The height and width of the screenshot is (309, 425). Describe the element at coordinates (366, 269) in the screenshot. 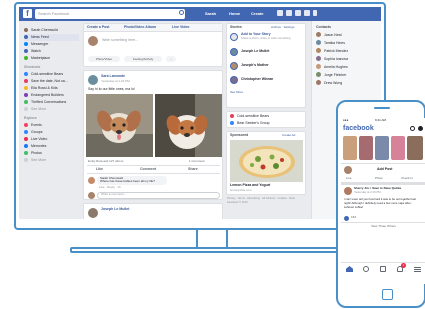

I see `friends-icon` at that location.